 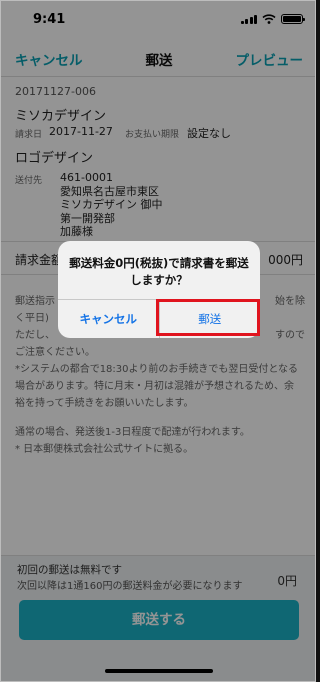 What do you see at coordinates (159, 271) in the screenshot?
I see `dialog-message: 郵送料金0円(税抜)で請求書を郵送しますか？` at bounding box center [159, 271].